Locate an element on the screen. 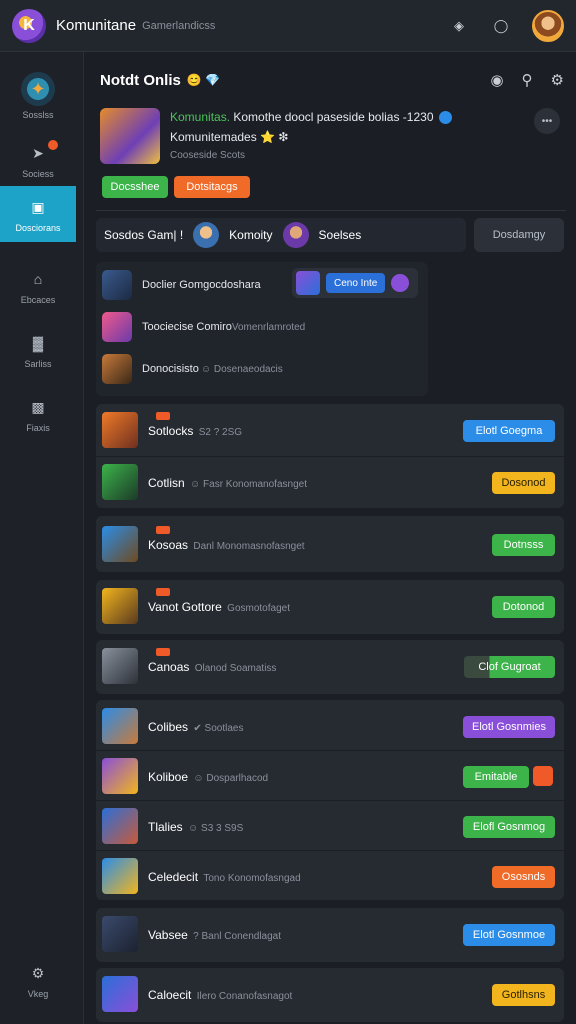  game-card: Kosoas Danl Monomasnofasnget Dotnsss is located at coordinates (330, 544).